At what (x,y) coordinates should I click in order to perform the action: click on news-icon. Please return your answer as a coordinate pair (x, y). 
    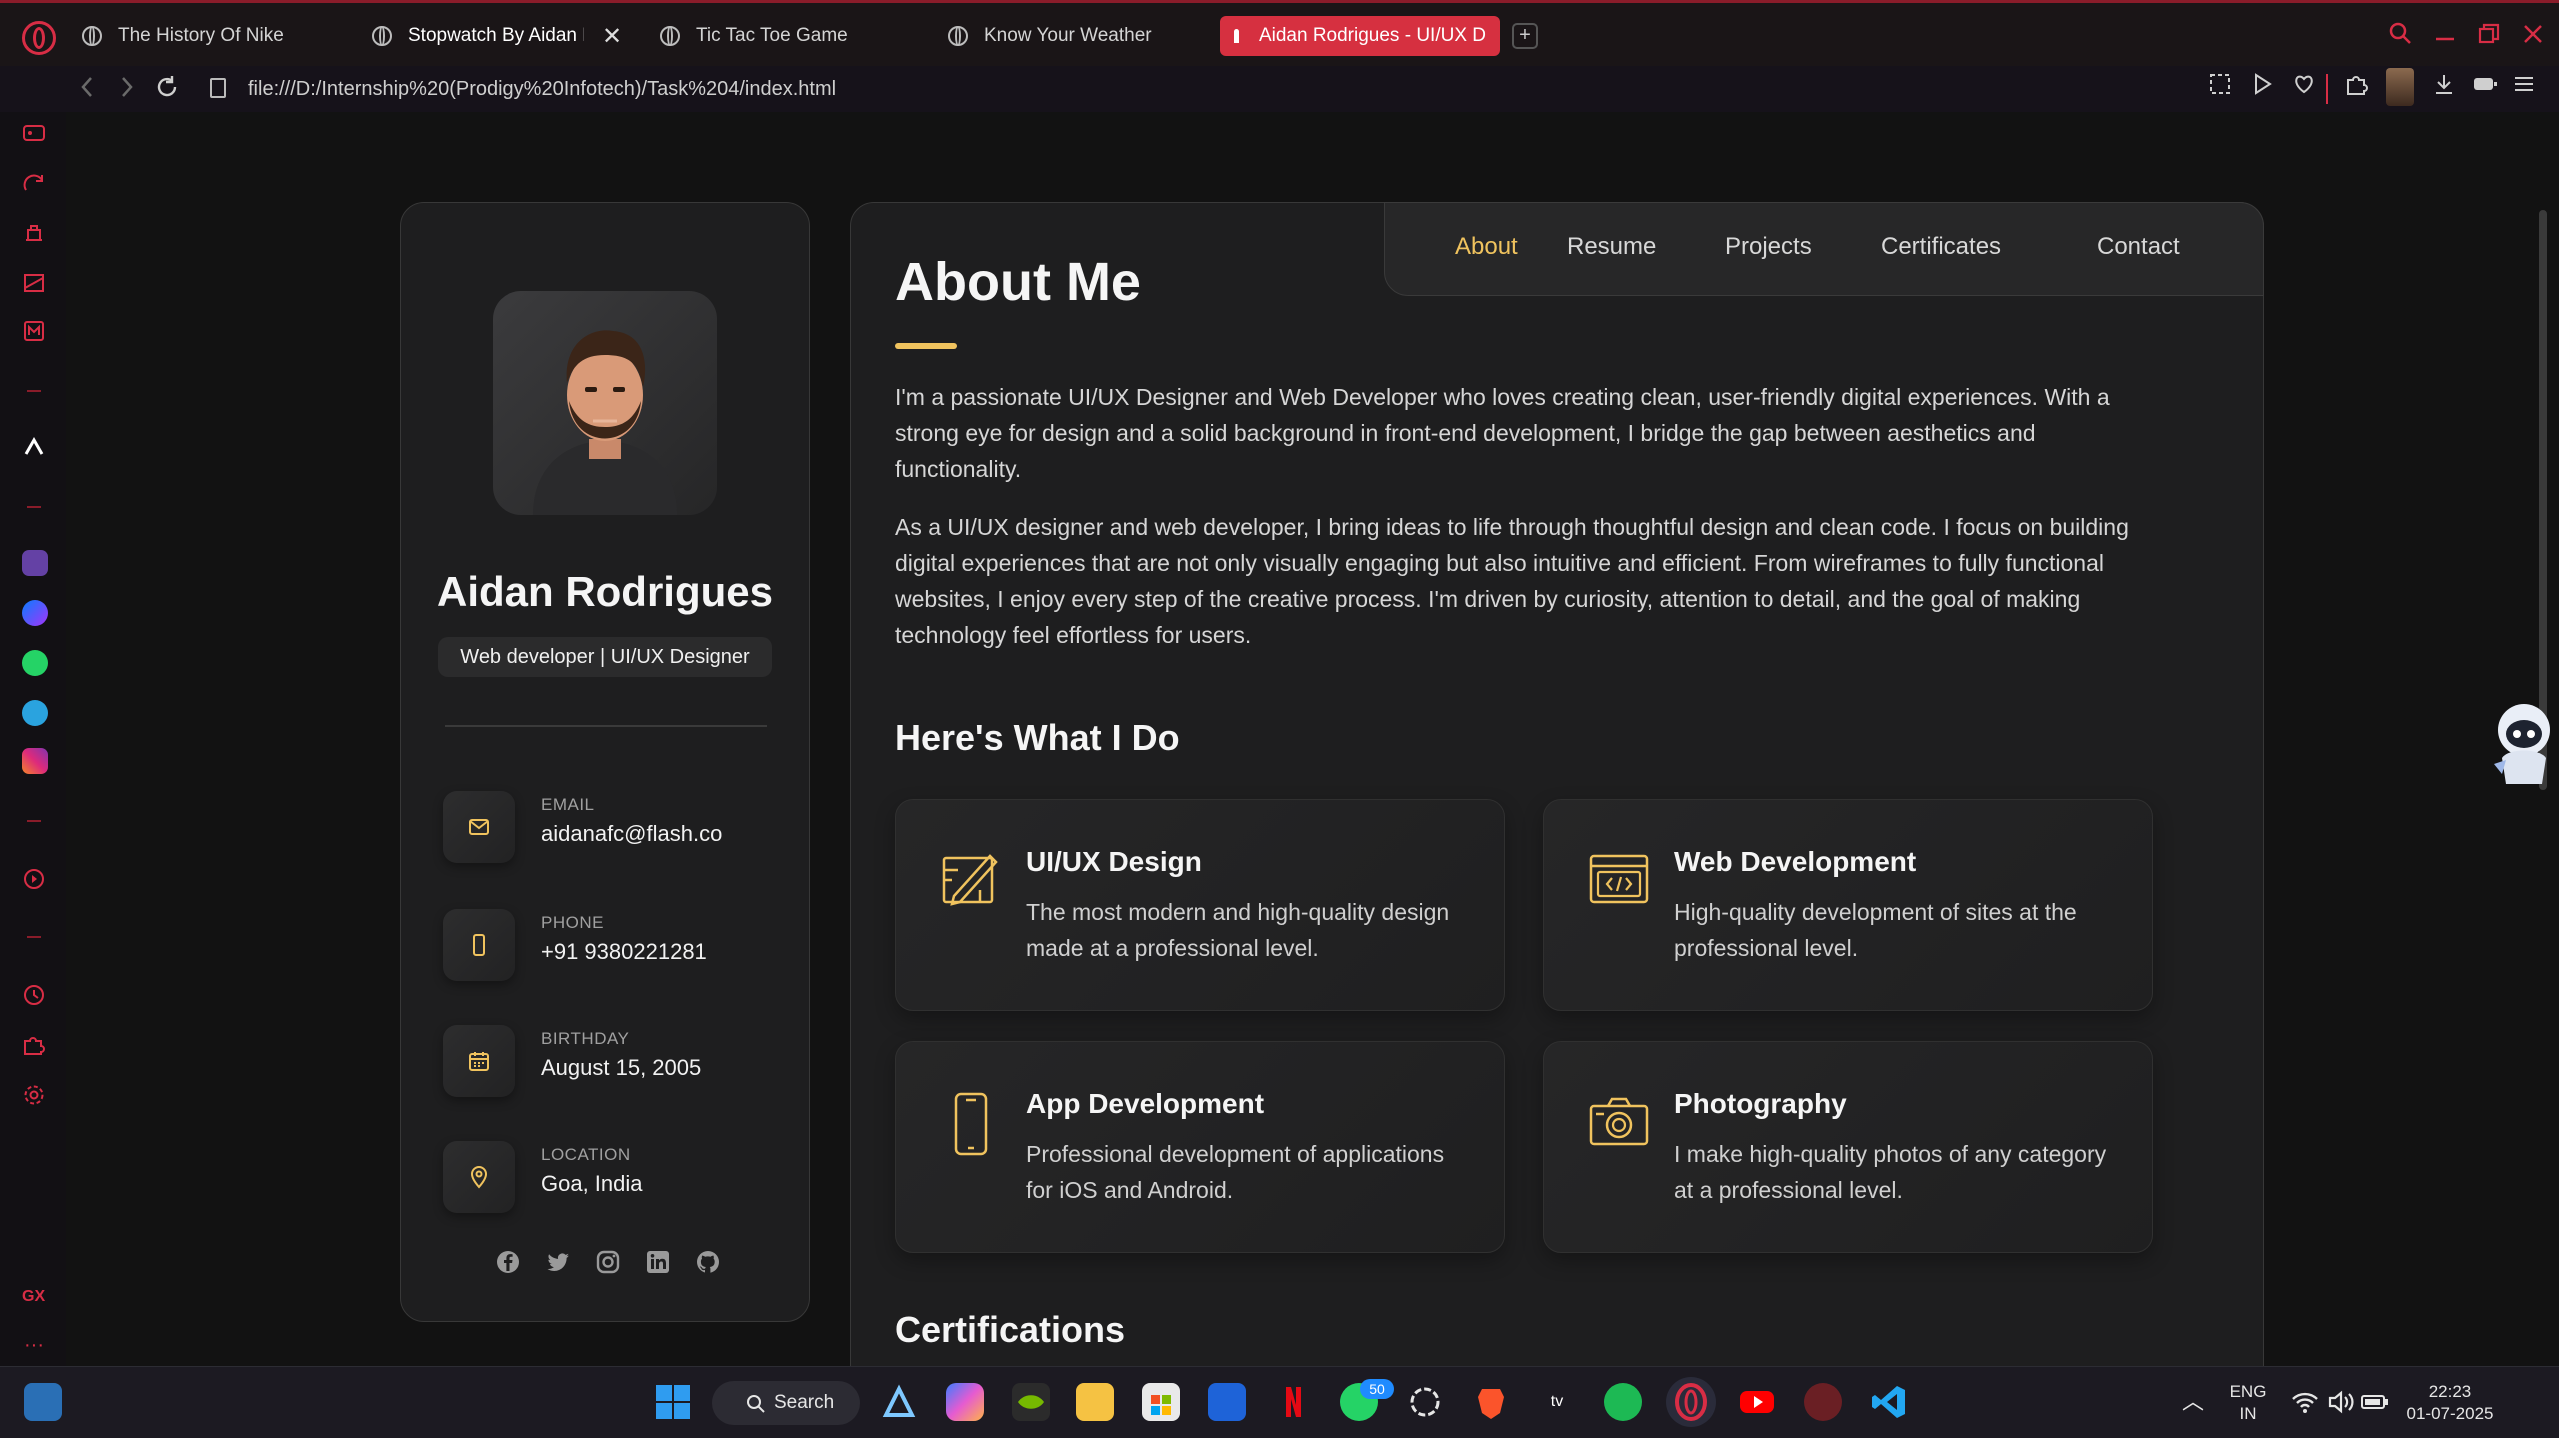
    Looking at the image, I should click on (34, 283).